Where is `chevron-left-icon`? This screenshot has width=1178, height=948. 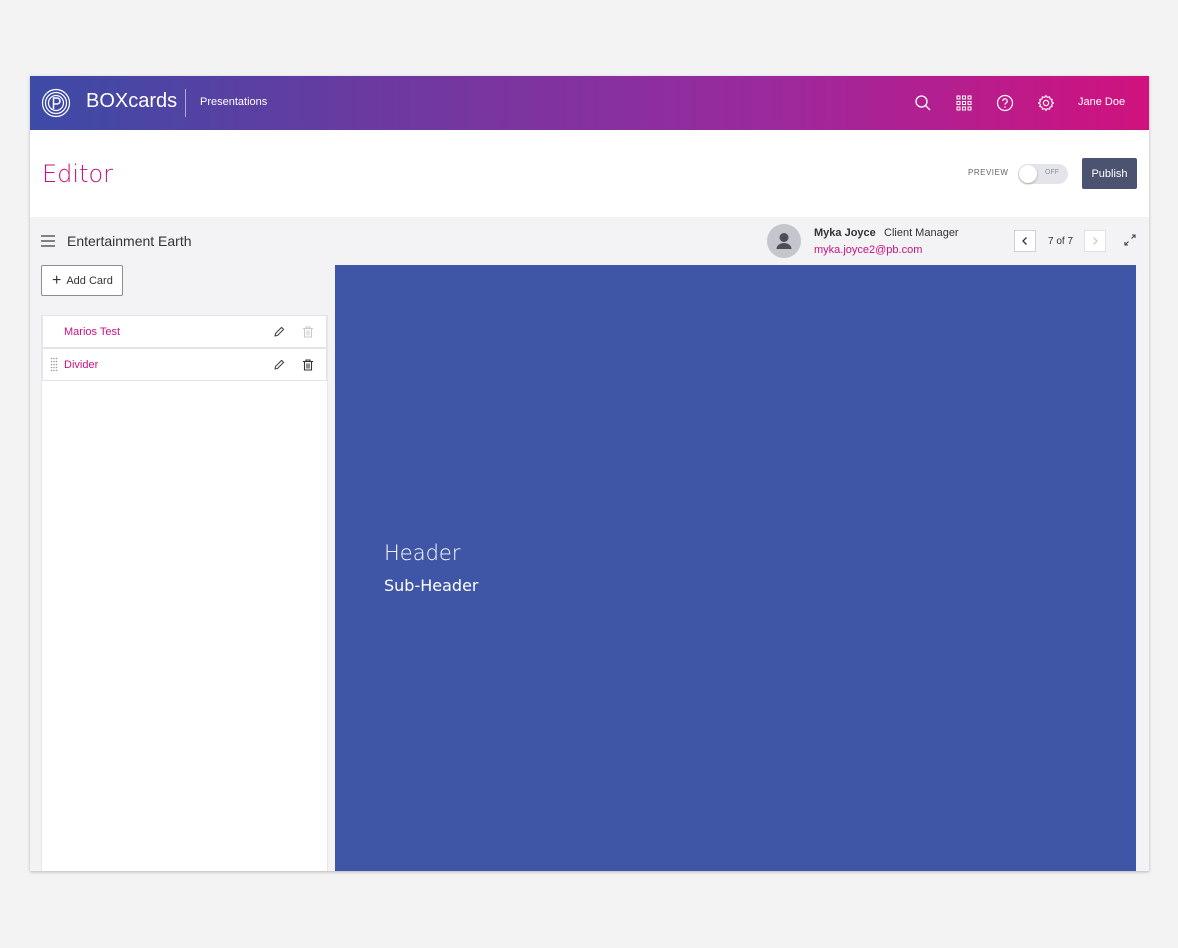 chevron-left-icon is located at coordinates (1024, 241).